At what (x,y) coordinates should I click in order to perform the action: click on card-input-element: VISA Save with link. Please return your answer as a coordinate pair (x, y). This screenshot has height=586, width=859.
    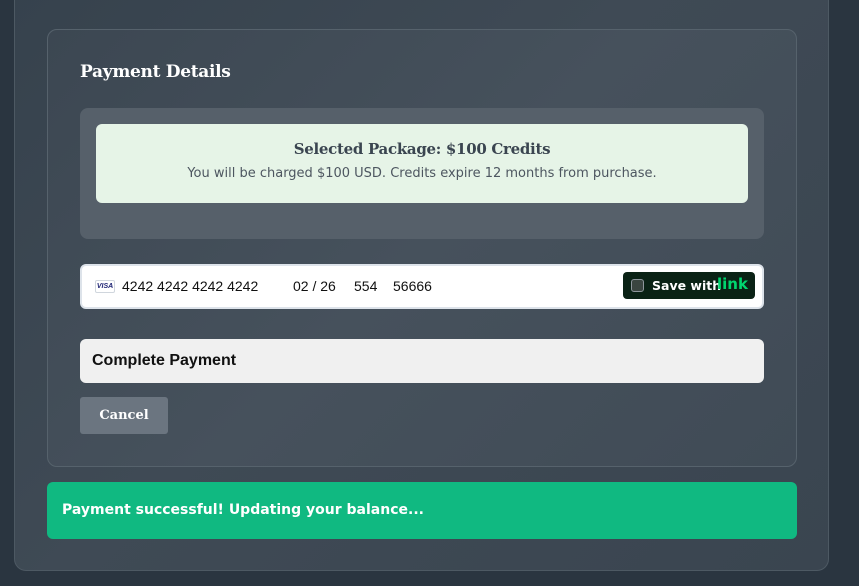
    Looking at the image, I should click on (422, 286).